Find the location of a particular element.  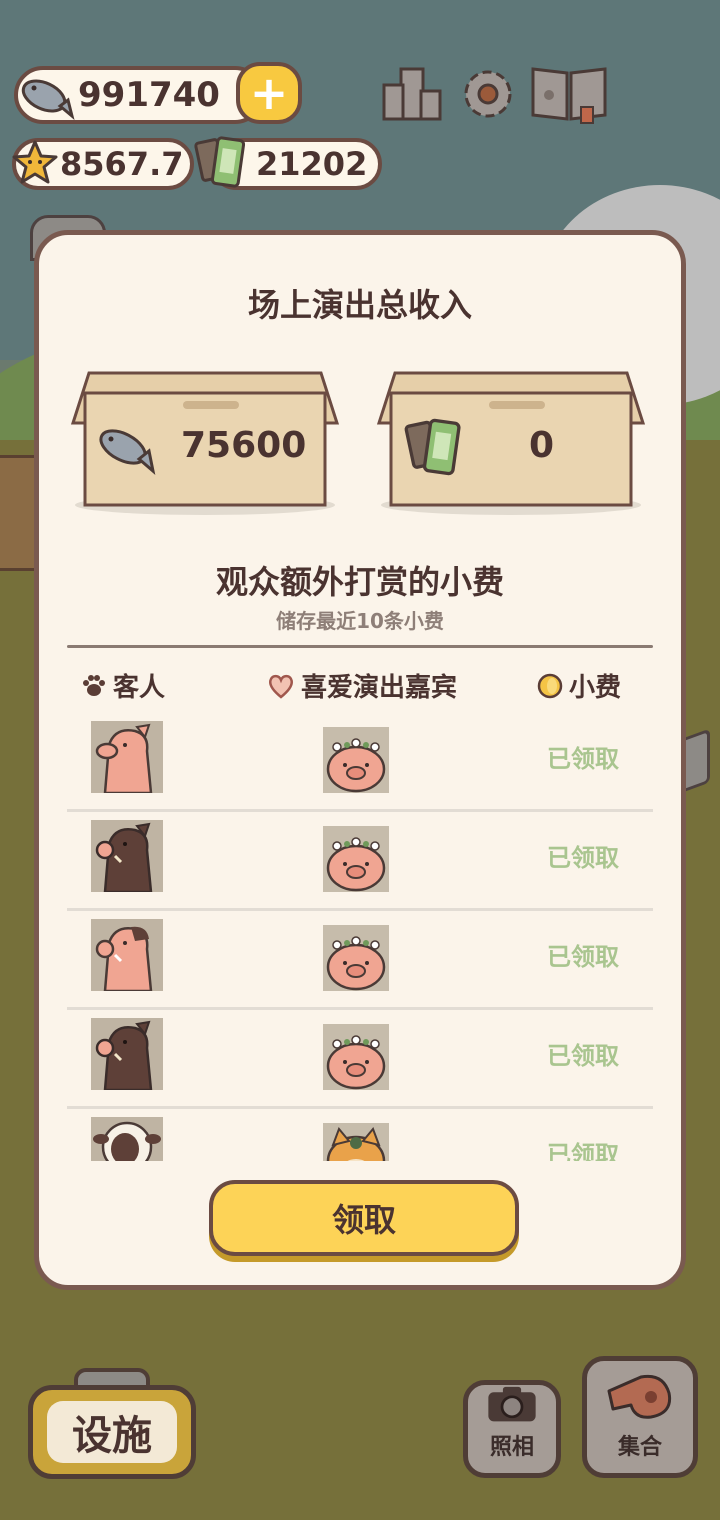

pink-pig-avatar is located at coordinates (127, 757).